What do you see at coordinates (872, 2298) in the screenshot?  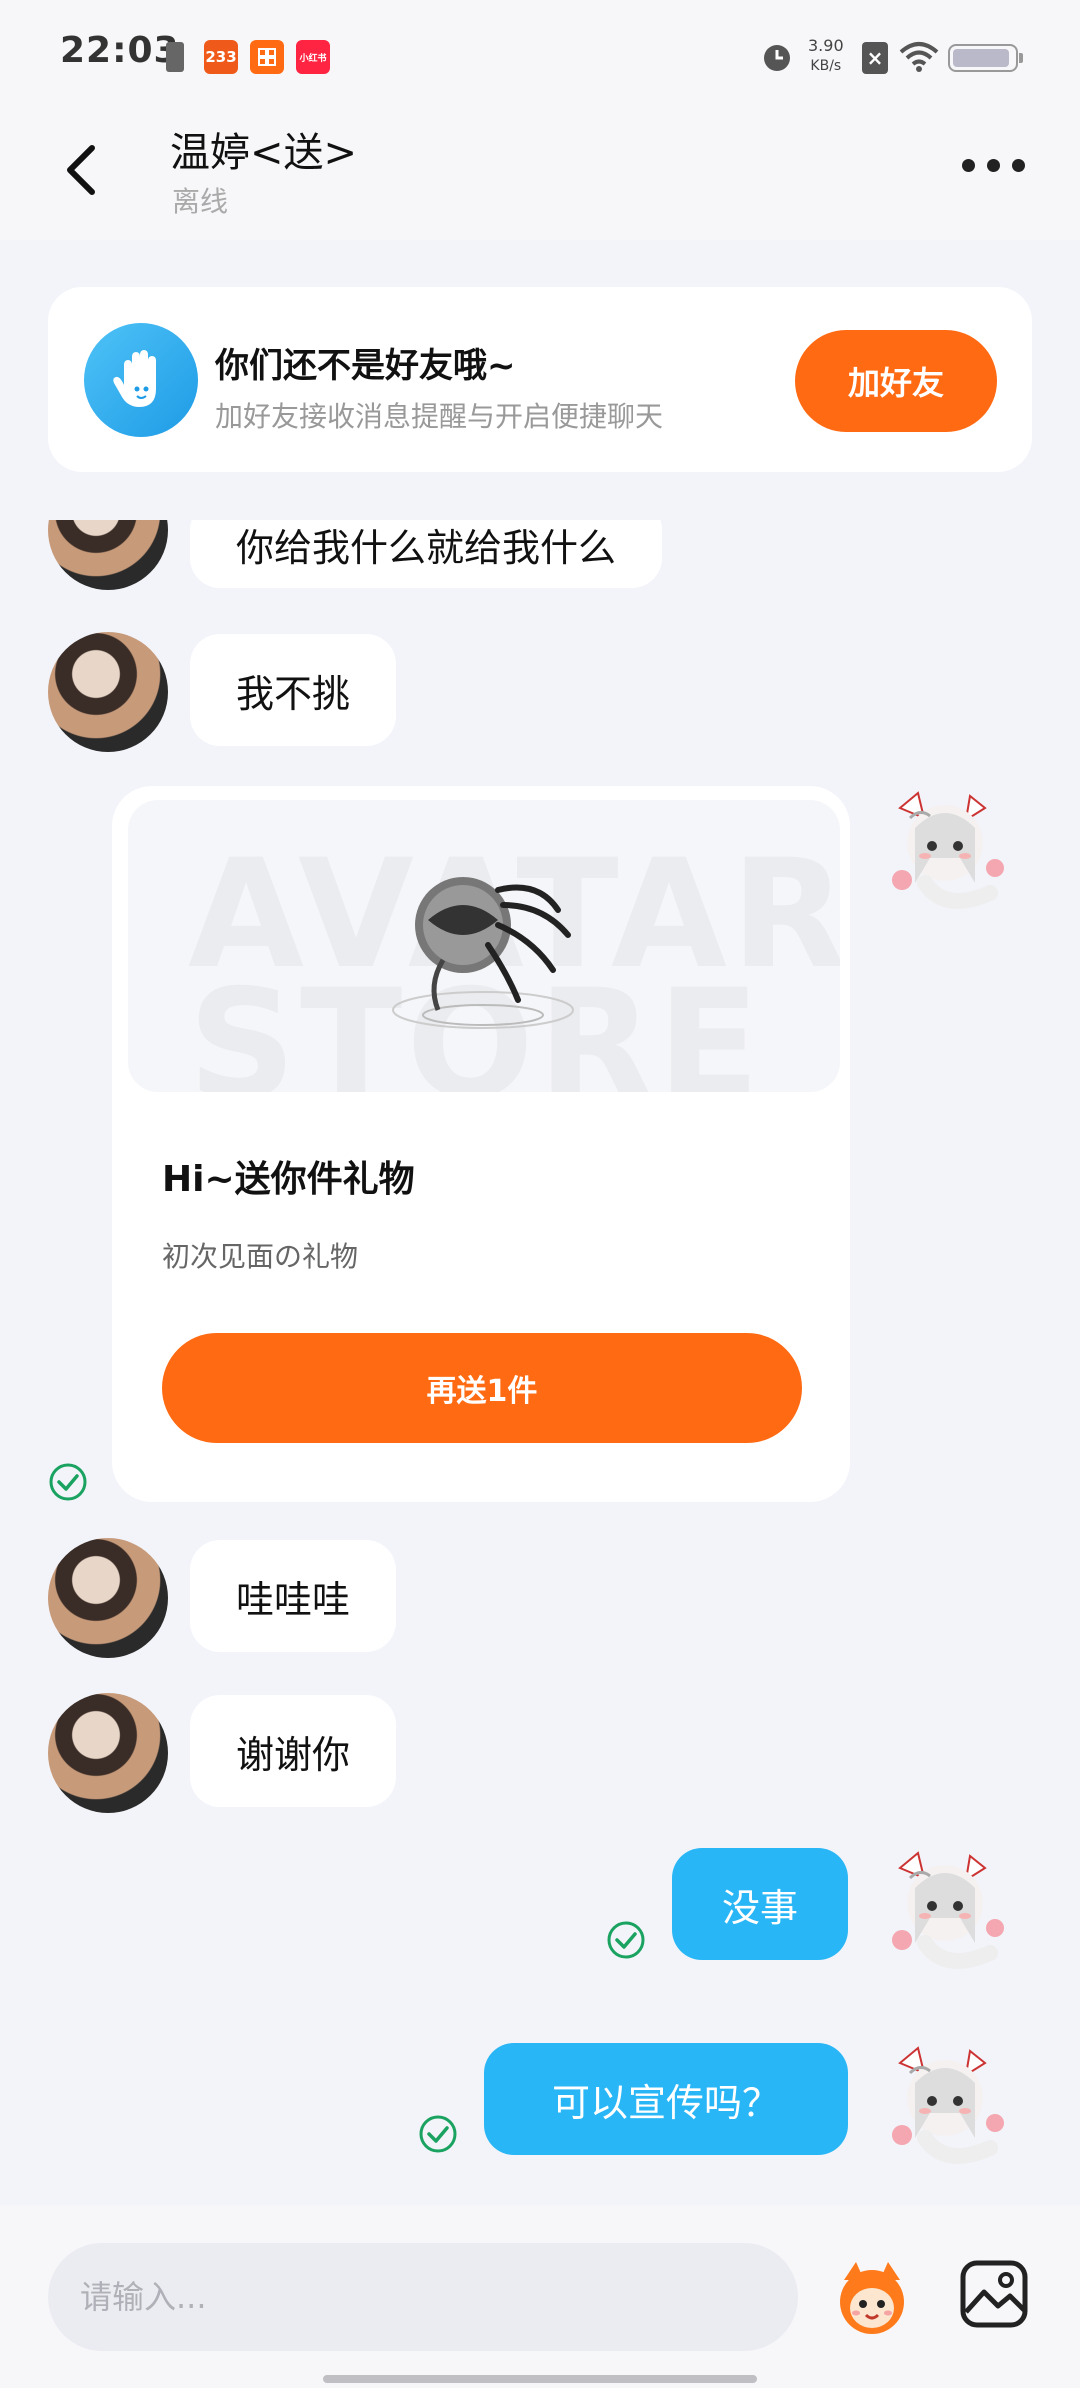 I see `emoji-mascot-icon` at bounding box center [872, 2298].